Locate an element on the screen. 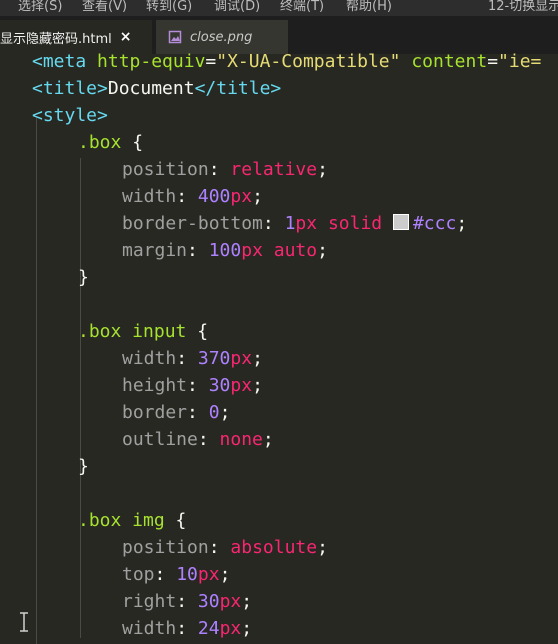 This screenshot has width=558, height=644. tab-label: close.png is located at coordinates (221, 37).